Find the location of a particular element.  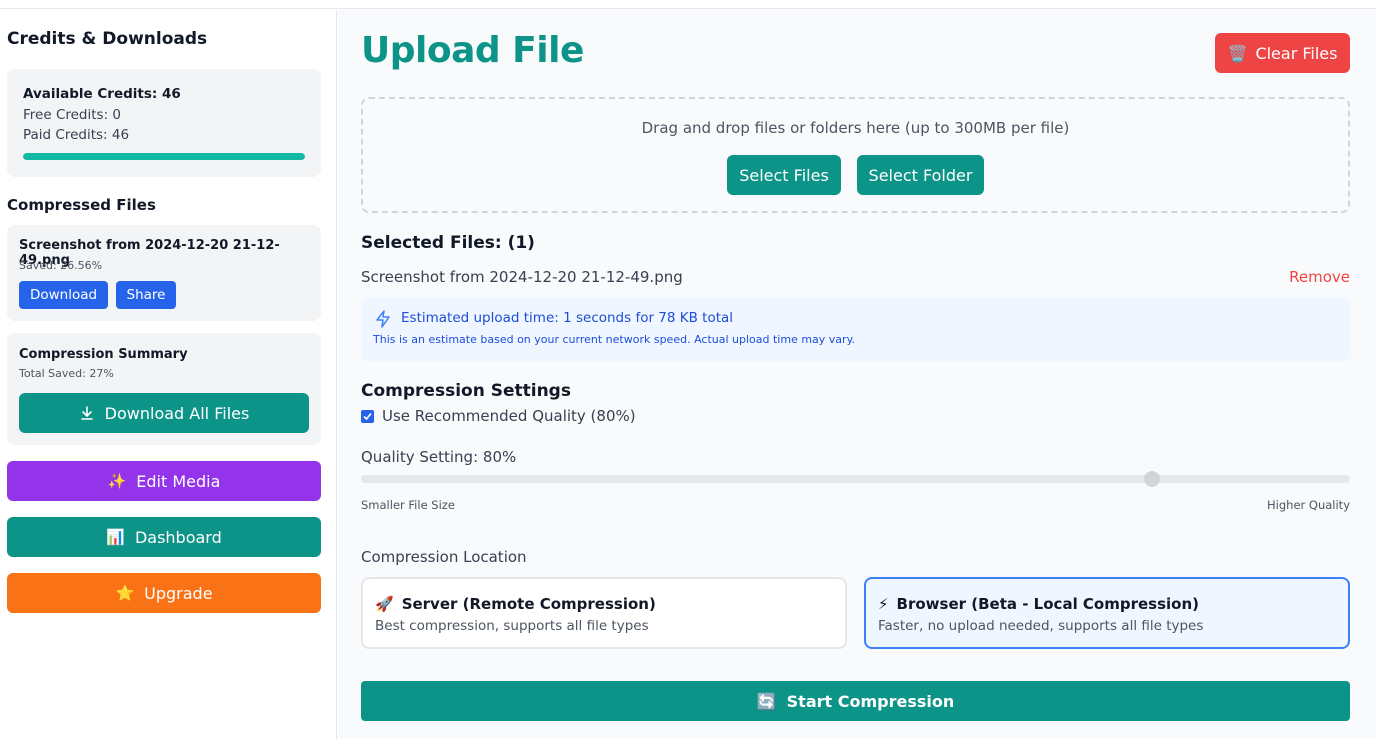

summary-title: Compression Summary is located at coordinates (103, 354).